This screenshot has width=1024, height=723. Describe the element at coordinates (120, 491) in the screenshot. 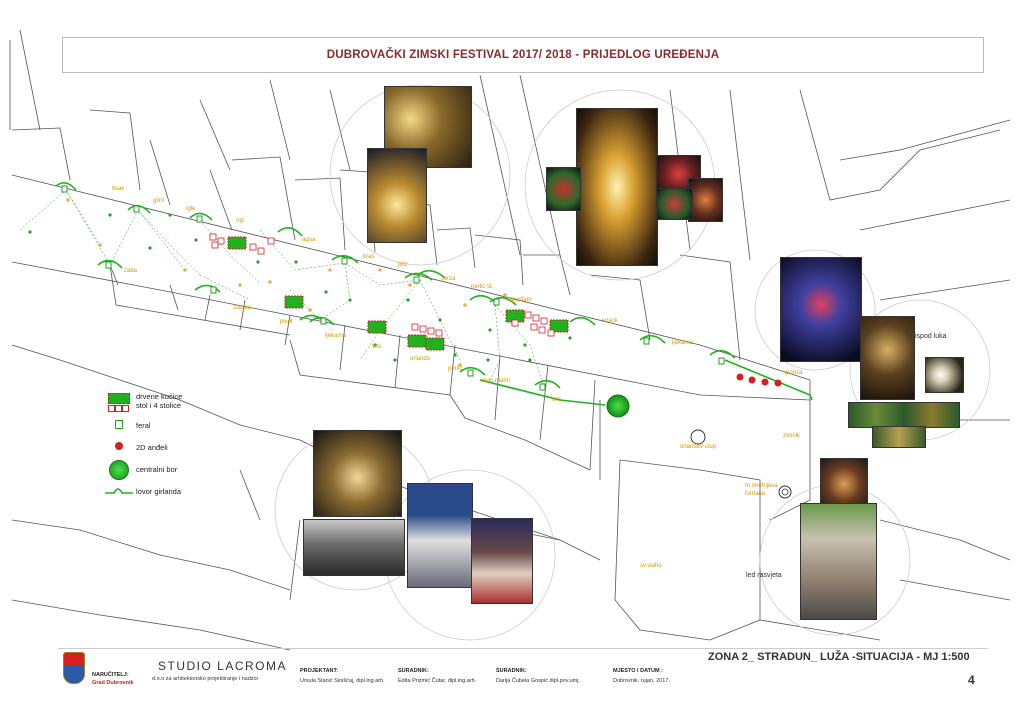

I see `laurel-garland-icon` at that location.